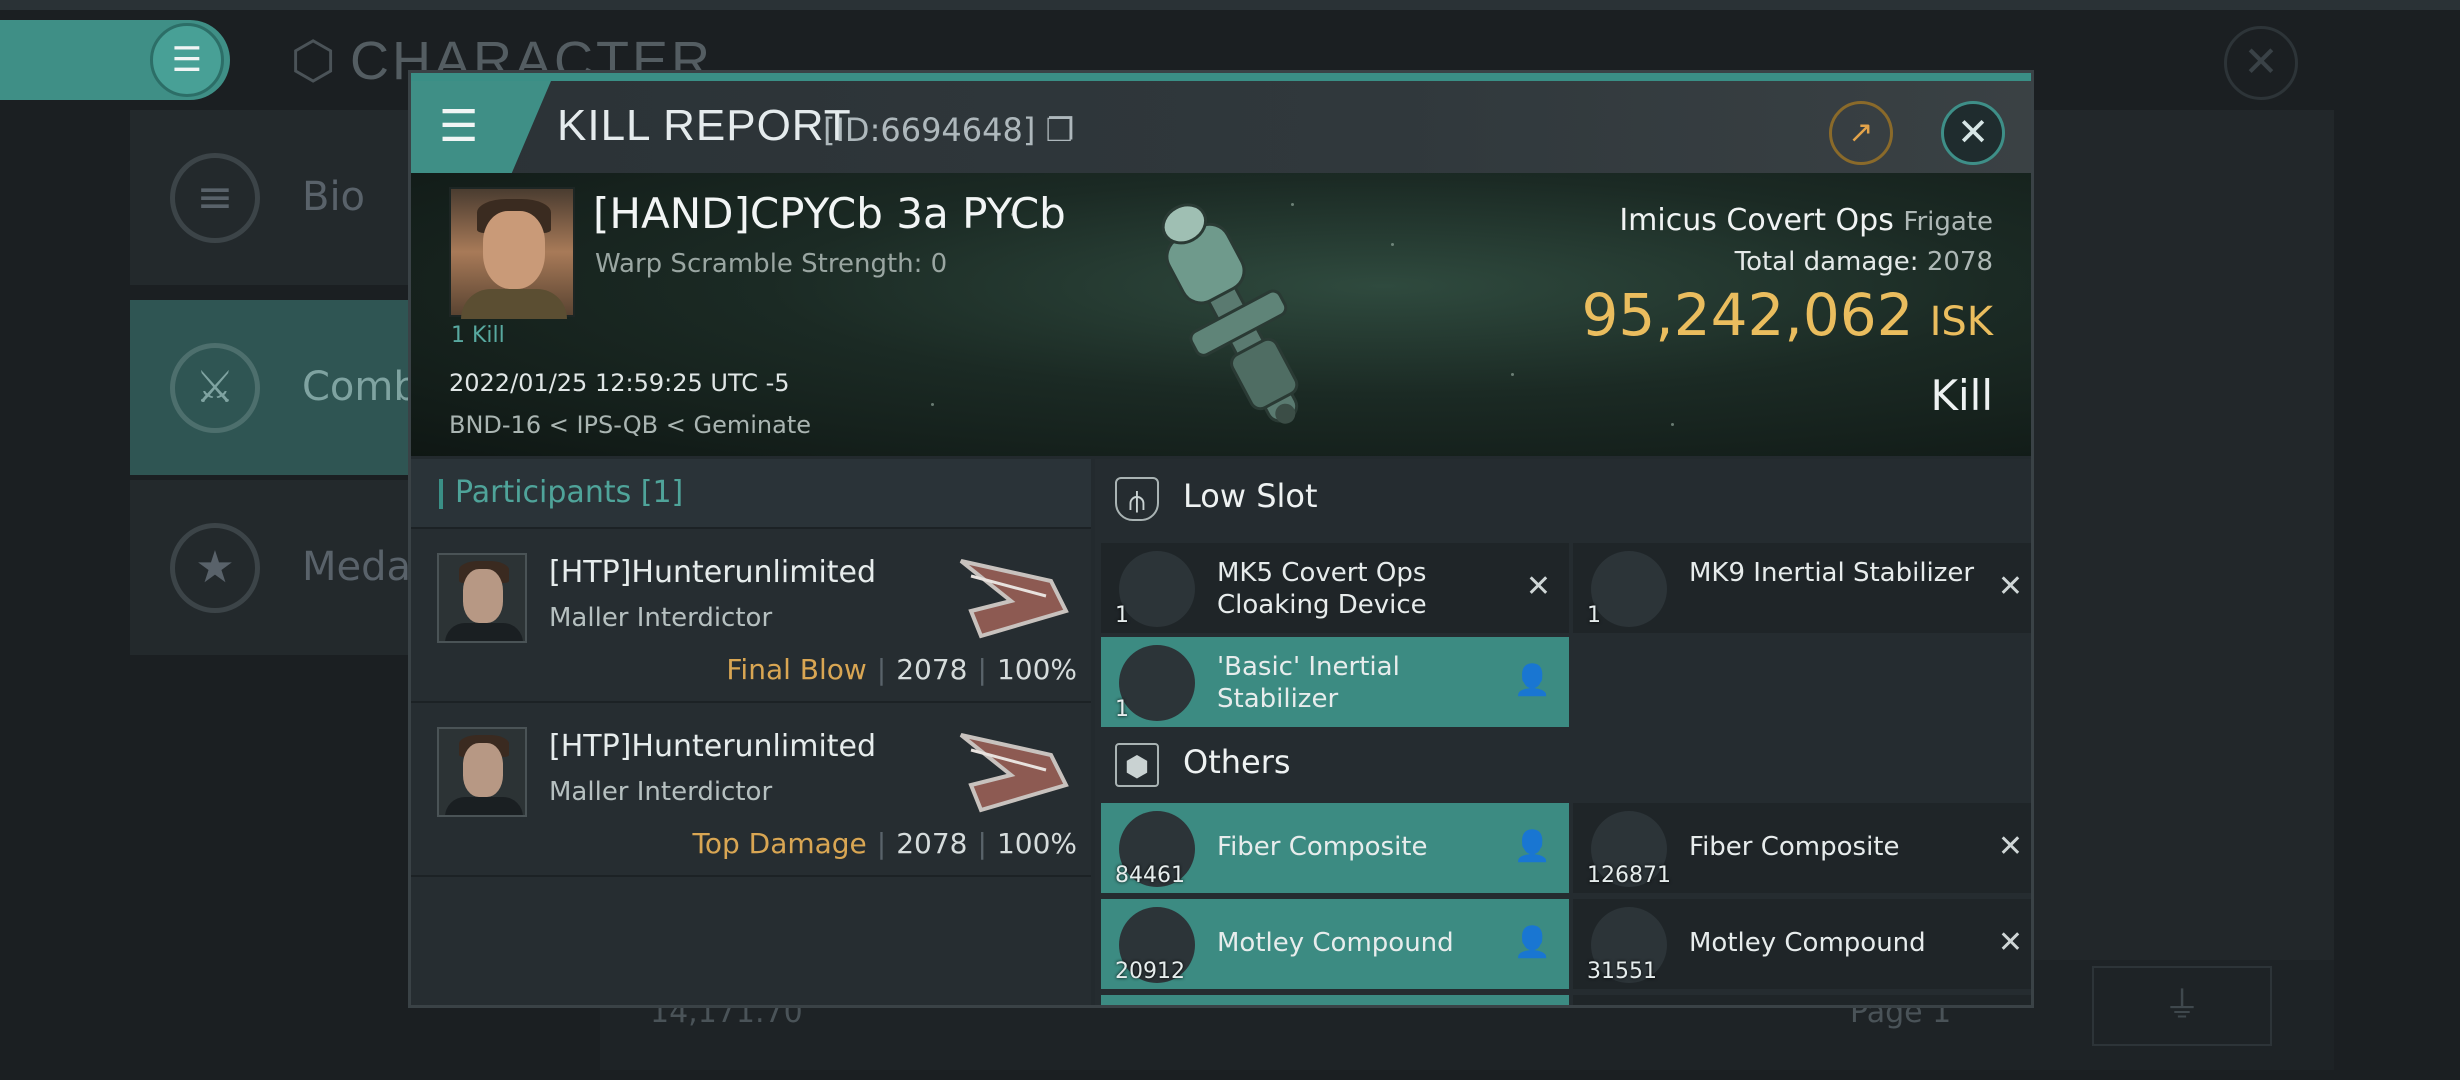 This screenshot has width=2460, height=1080. Describe the element at coordinates (334, 197) in the screenshot. I see `sidebar-item-label: Bio` at that location.